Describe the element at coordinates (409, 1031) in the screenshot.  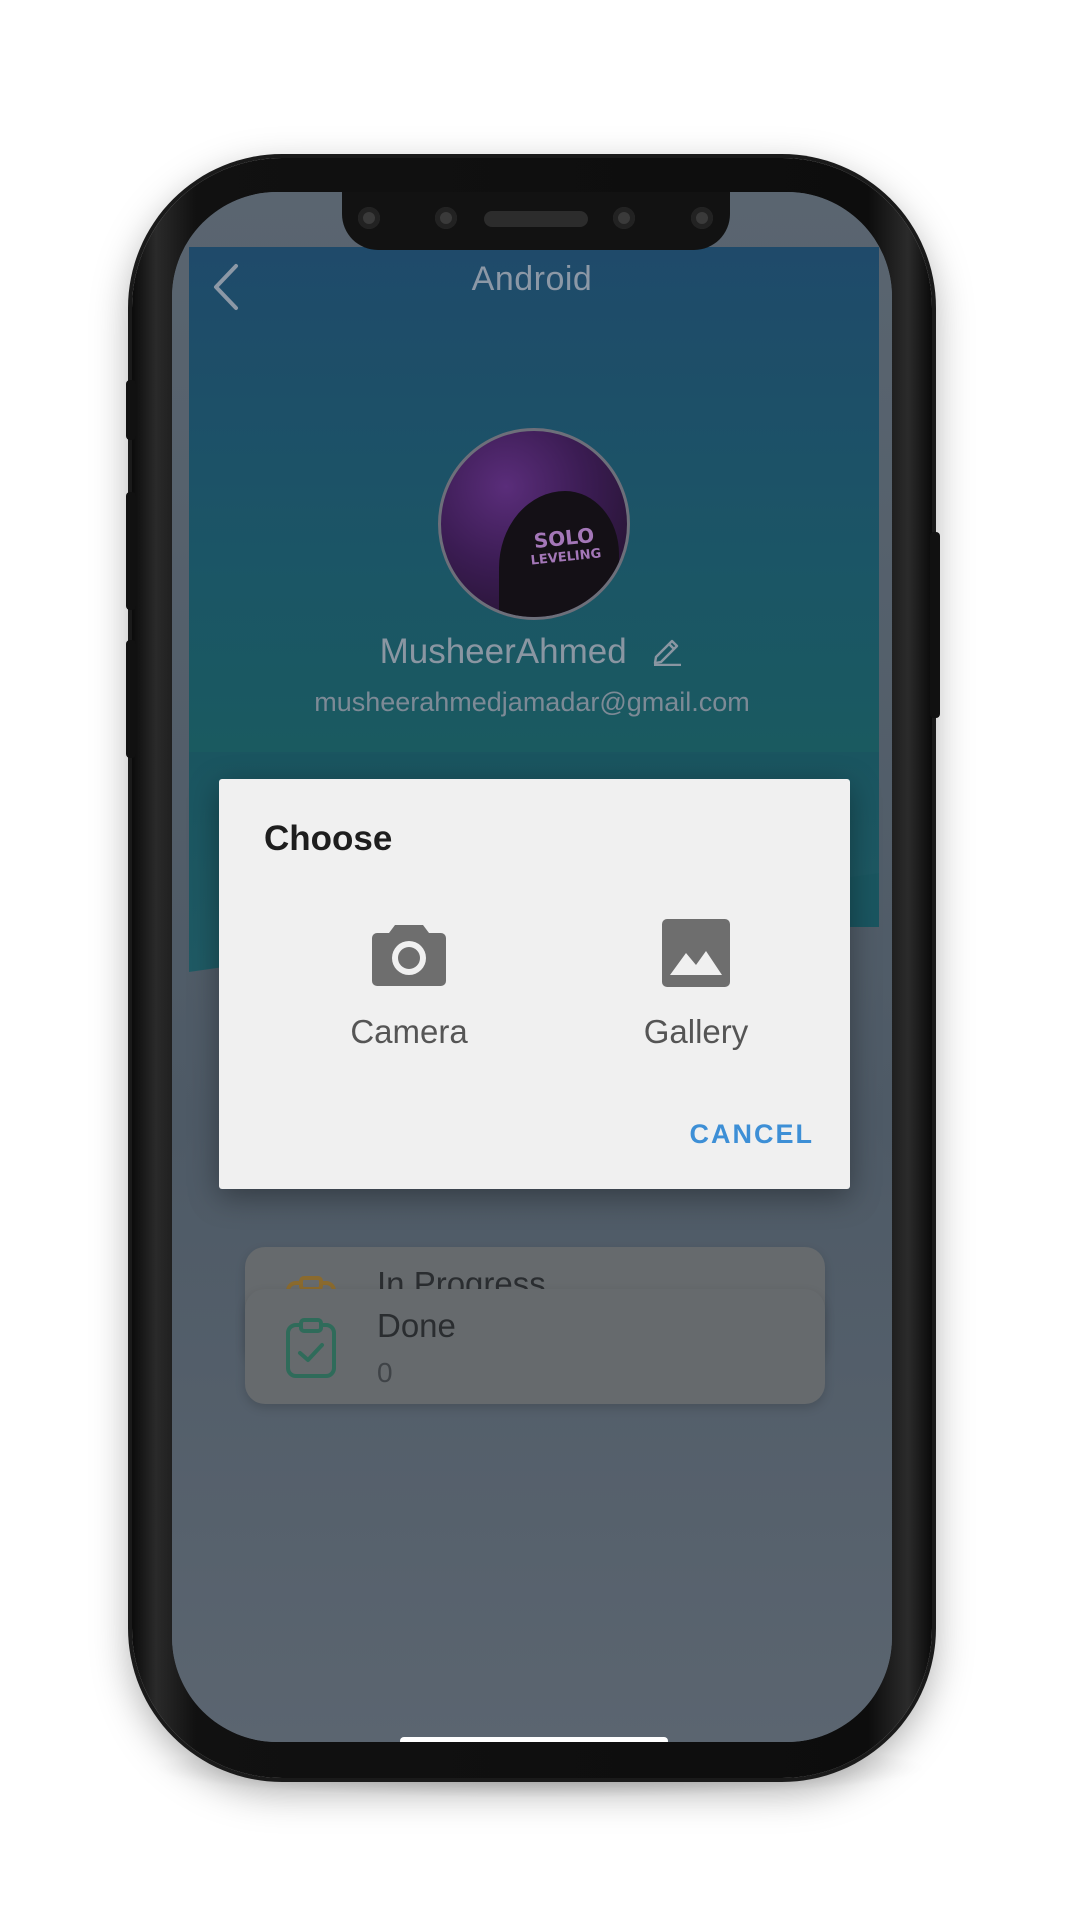
I see `camera-option-label: Camera` at that location.